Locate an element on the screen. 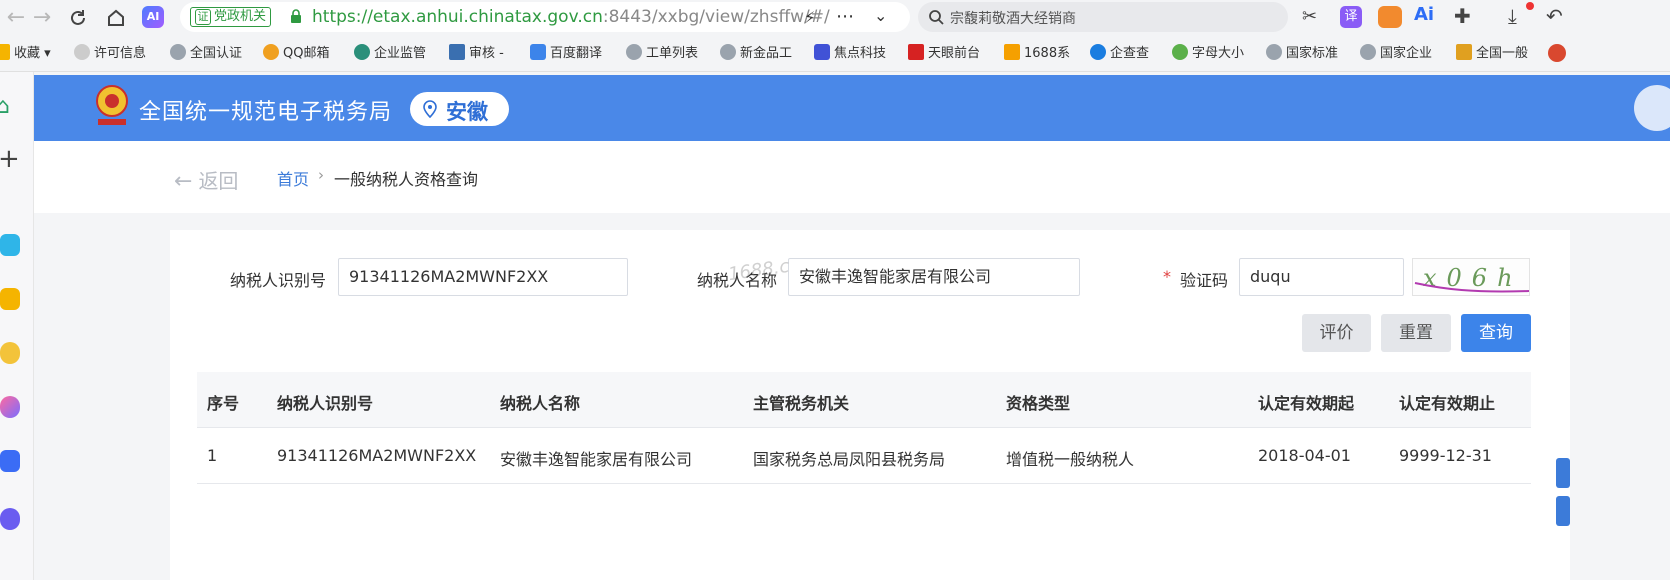 The height and width of the screenshot is (580, 1670). bookmark-label: 1688系 is located at coordinates (1047, 53).